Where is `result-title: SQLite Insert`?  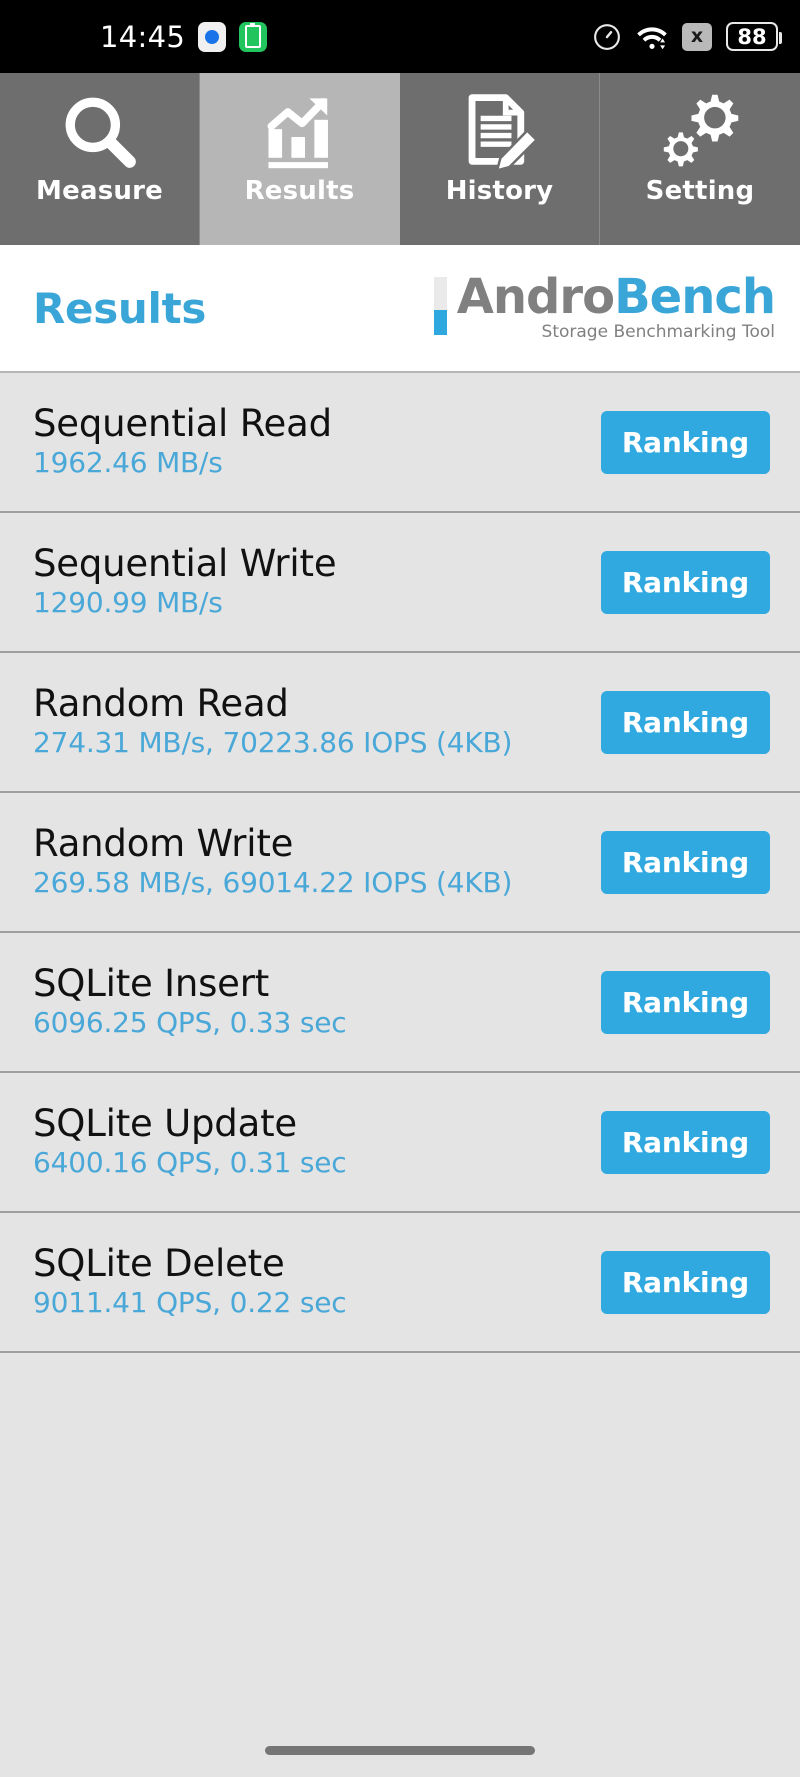 result-title: SQLite Insert is located at coordinates (151, 984).